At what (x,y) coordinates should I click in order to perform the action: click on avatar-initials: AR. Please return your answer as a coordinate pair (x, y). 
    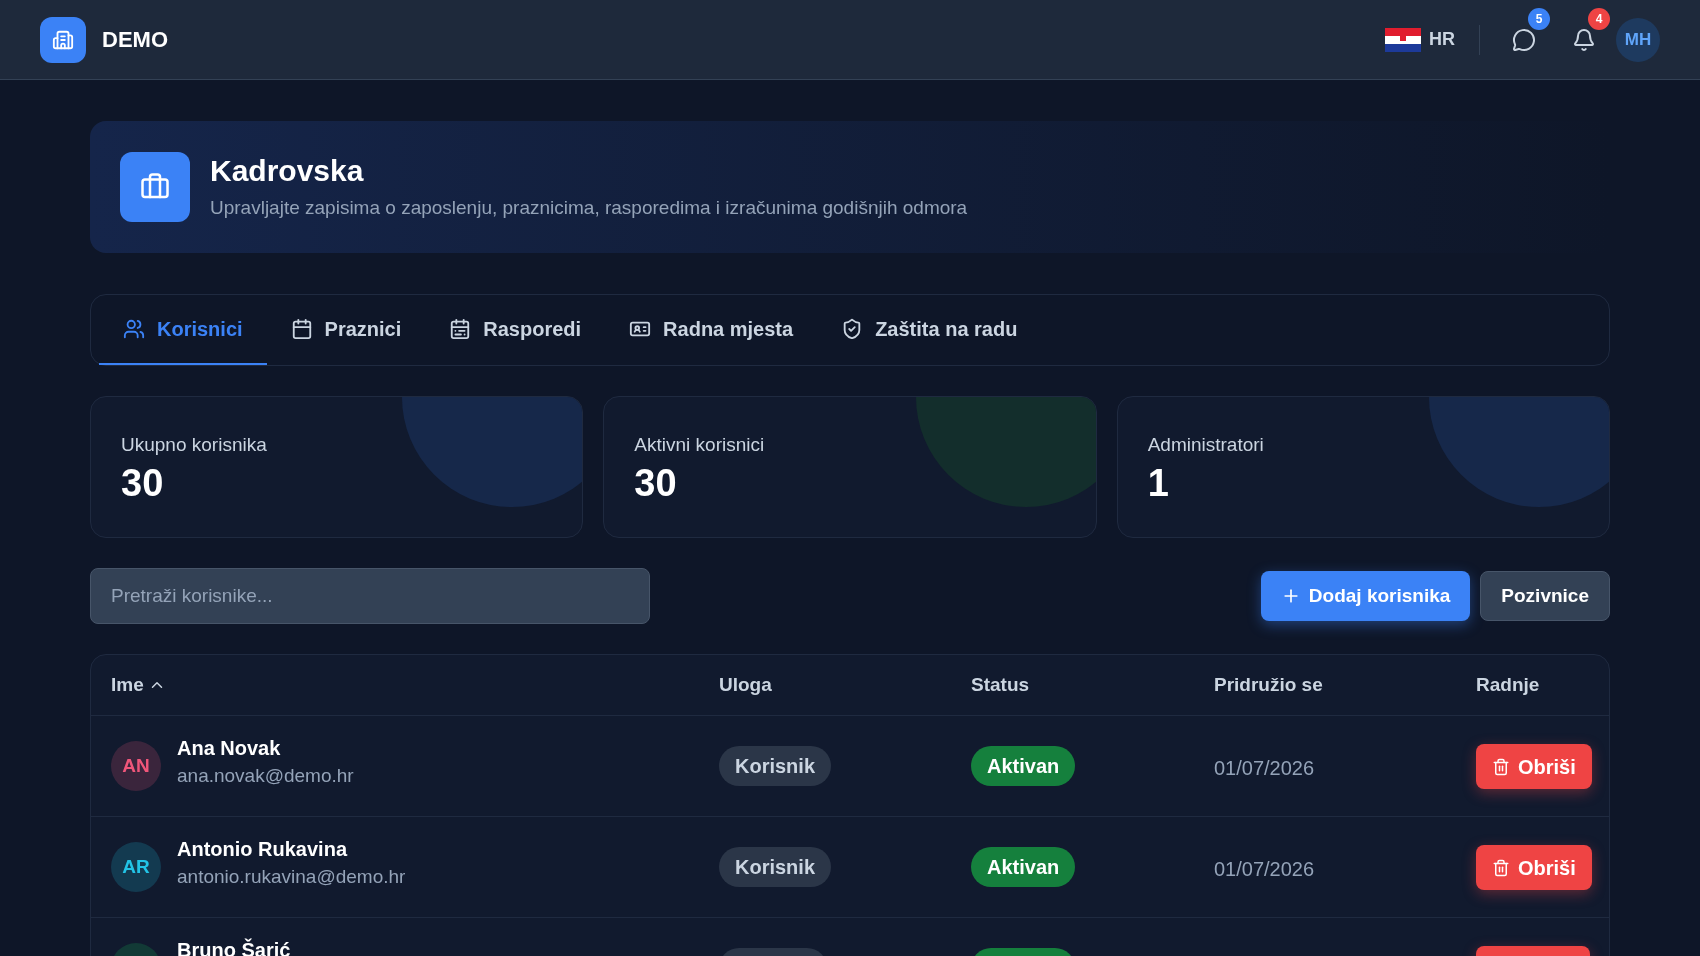
    Looking at the image, I should click on (136, 866).